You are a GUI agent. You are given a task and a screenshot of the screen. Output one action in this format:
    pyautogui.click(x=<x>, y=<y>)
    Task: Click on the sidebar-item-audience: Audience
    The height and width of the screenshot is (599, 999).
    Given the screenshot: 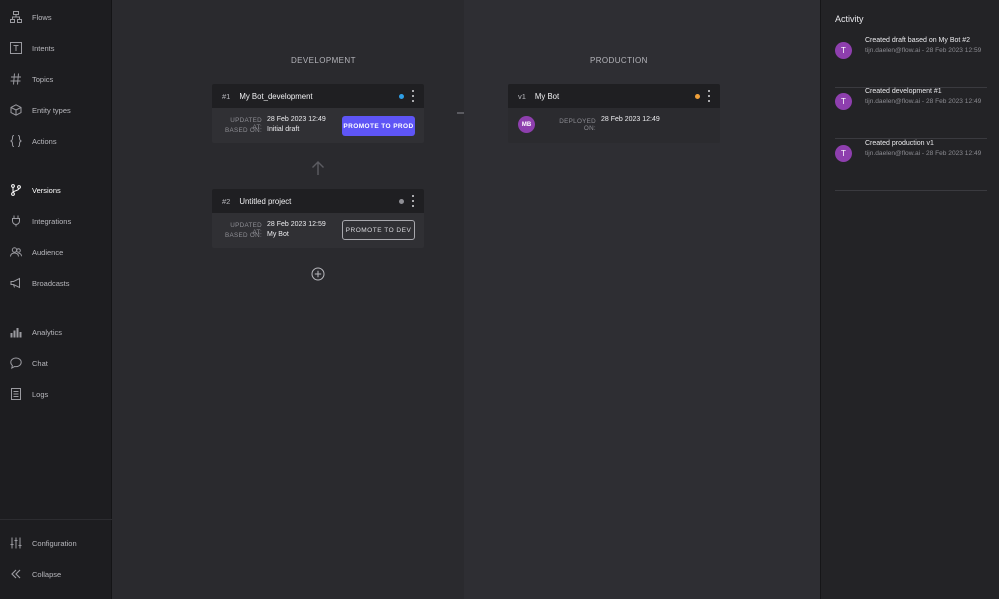 What is the action you would take?
    pyautogui.click(x=56, y=252)
    